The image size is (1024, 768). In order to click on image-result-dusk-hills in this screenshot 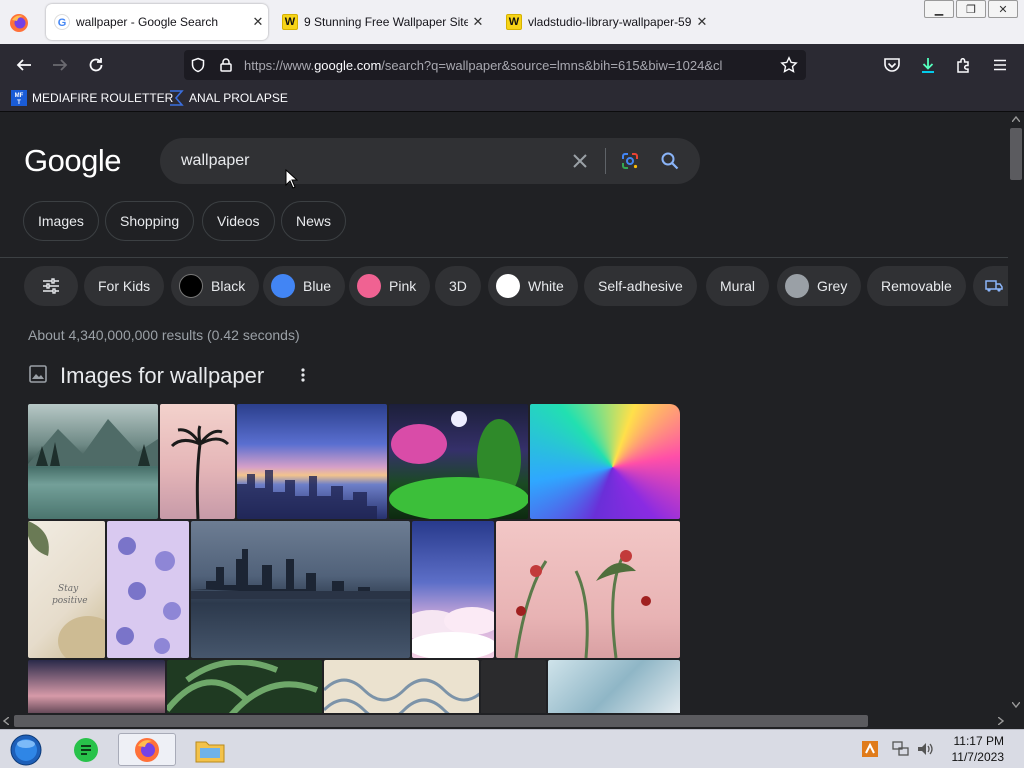, I will do `click(96, 686)`.